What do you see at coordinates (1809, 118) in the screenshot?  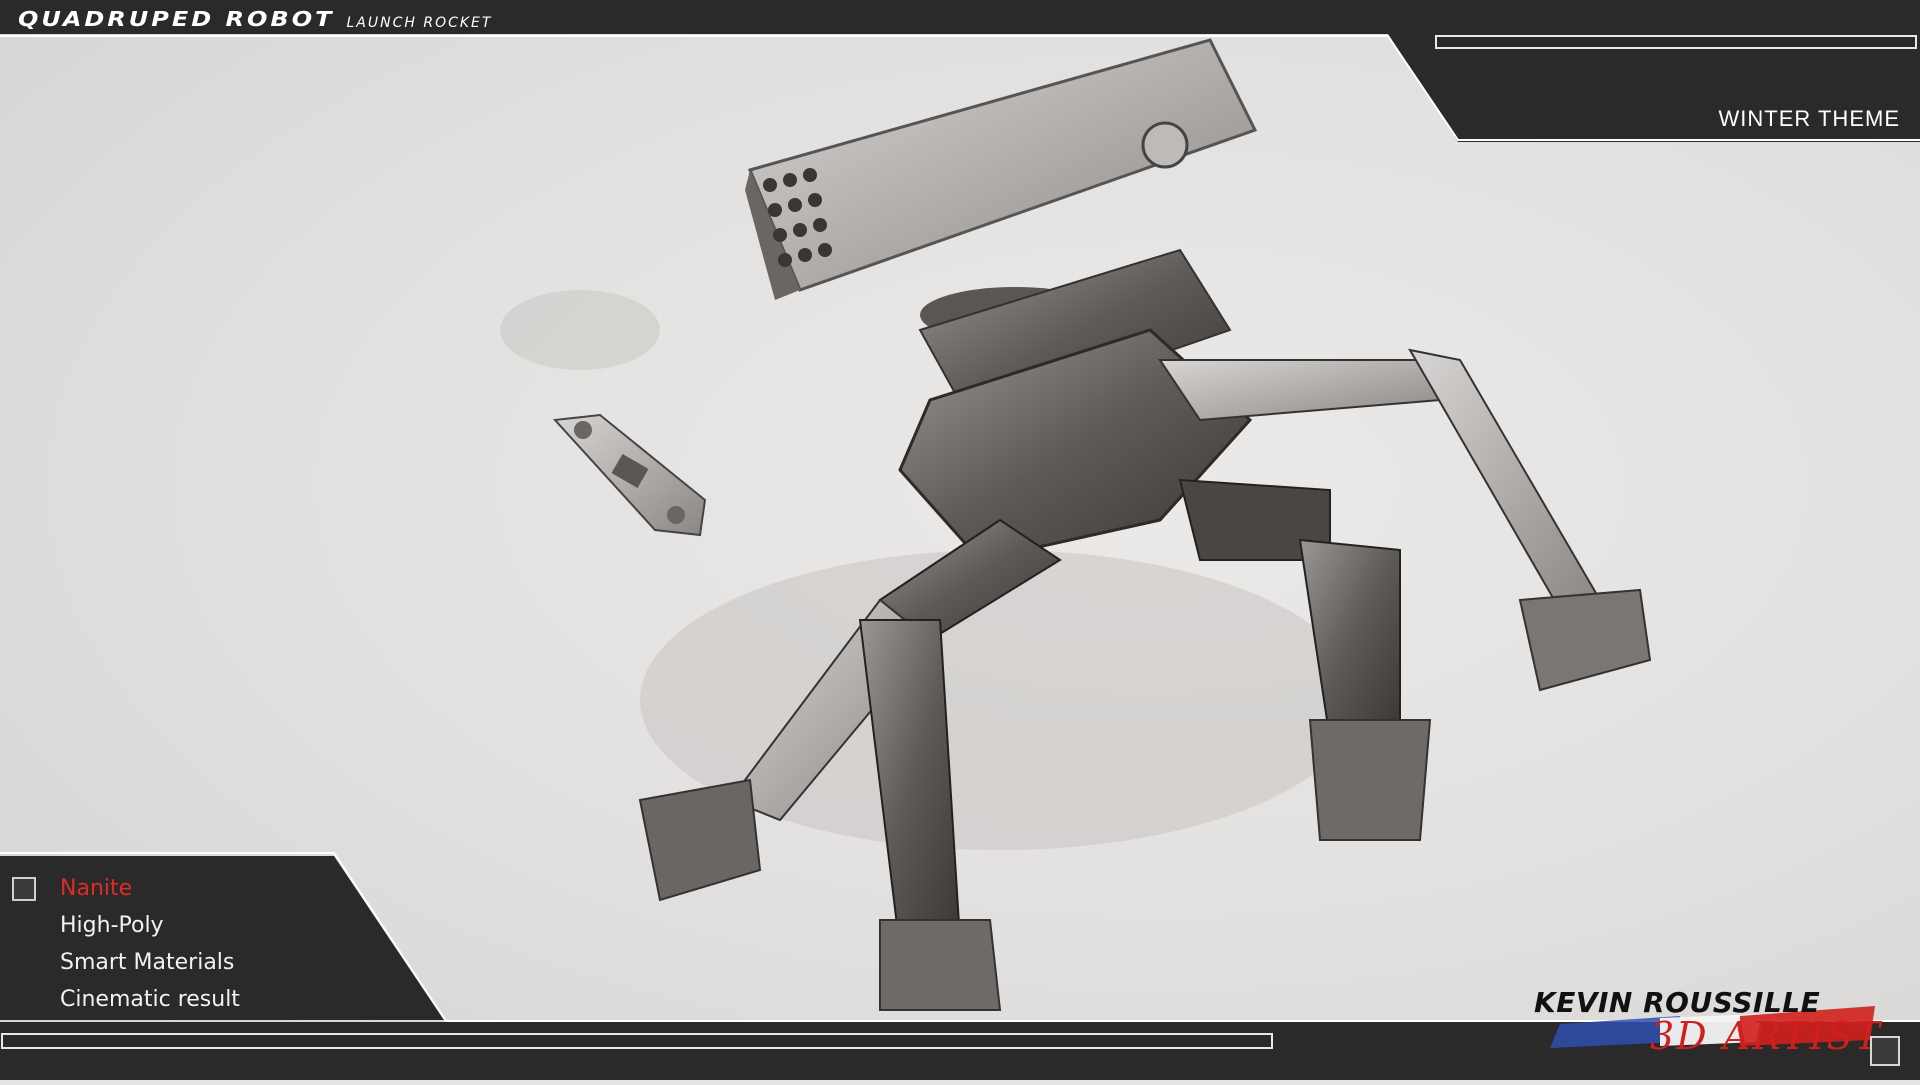 I see `theme-label: WINTER THEME` at bounding box center [1809, 118].